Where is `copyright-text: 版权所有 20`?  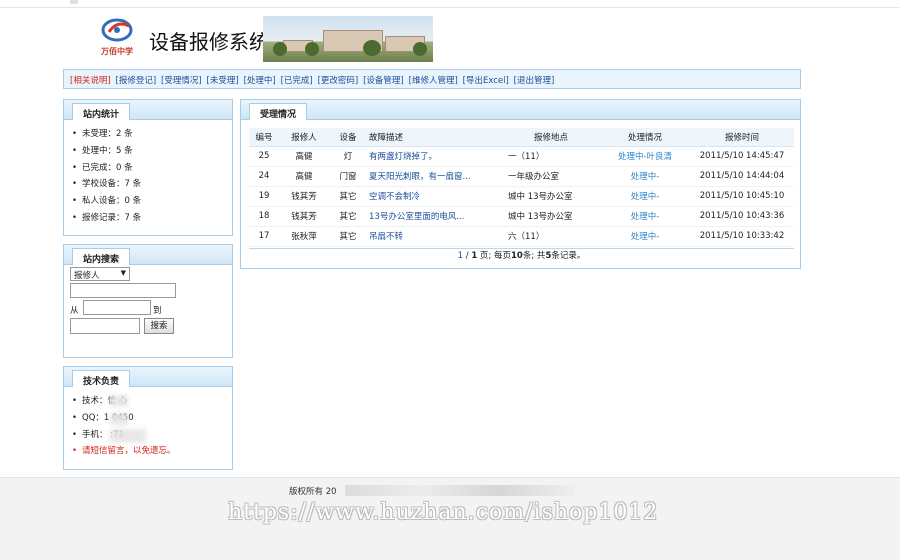
copyright-text: 版权所有 20 is located at coordinates (313, 492).